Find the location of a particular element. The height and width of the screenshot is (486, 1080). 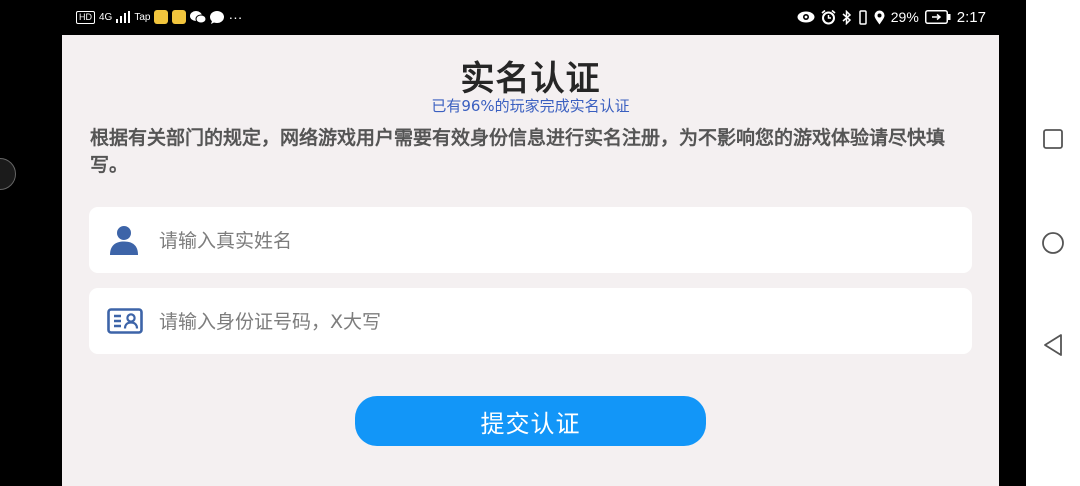

eye-icon is located at coordinates (806, 17).